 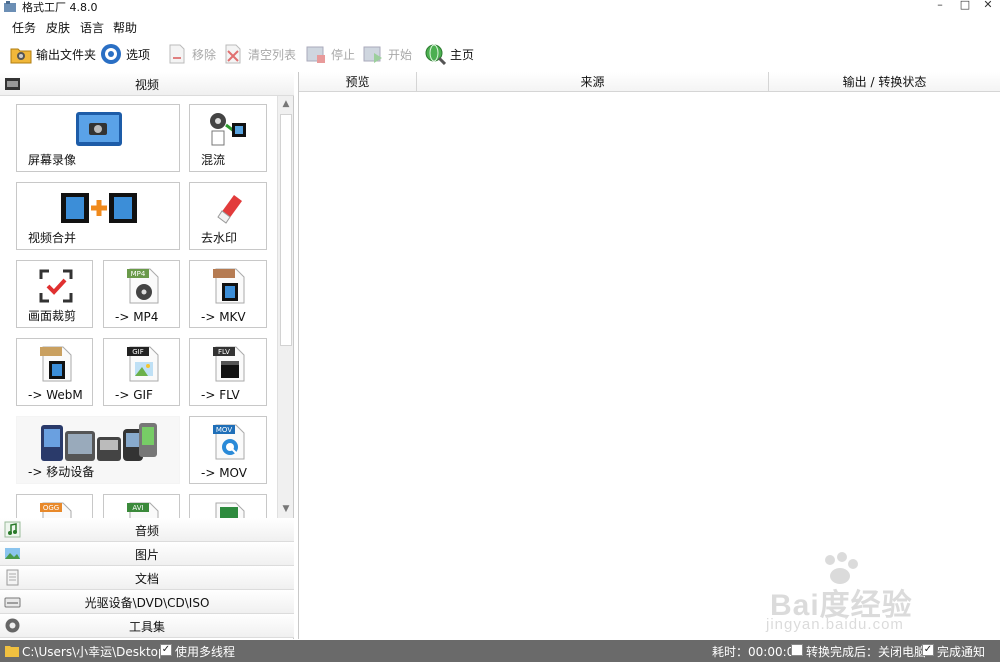 I want to click on toolbar: 输出文件夹 选项 移除 清空列表 停止 开始 主页, so click(x=500, y=54).